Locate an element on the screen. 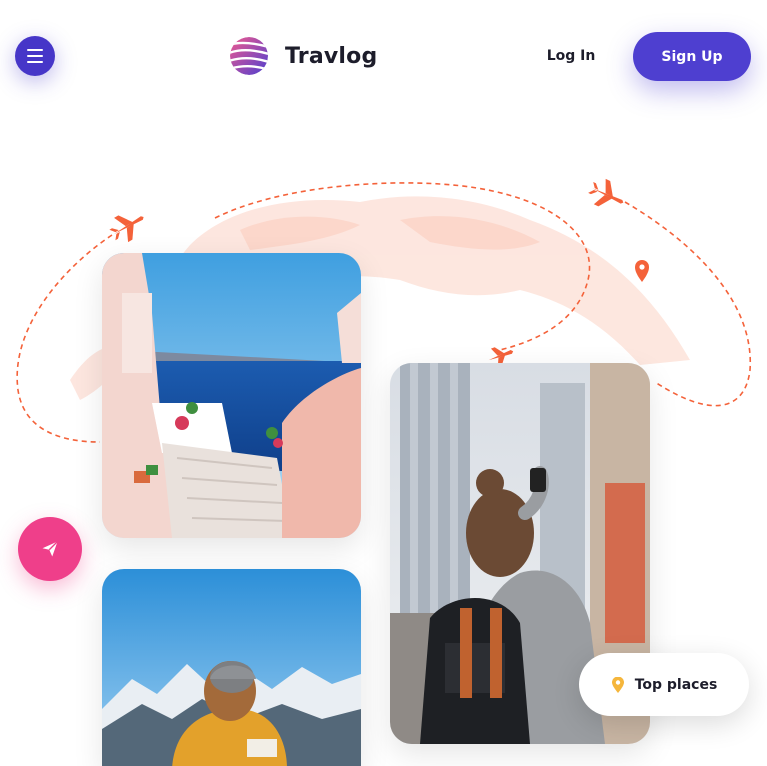  route-line is located at coordinates (64, 338).